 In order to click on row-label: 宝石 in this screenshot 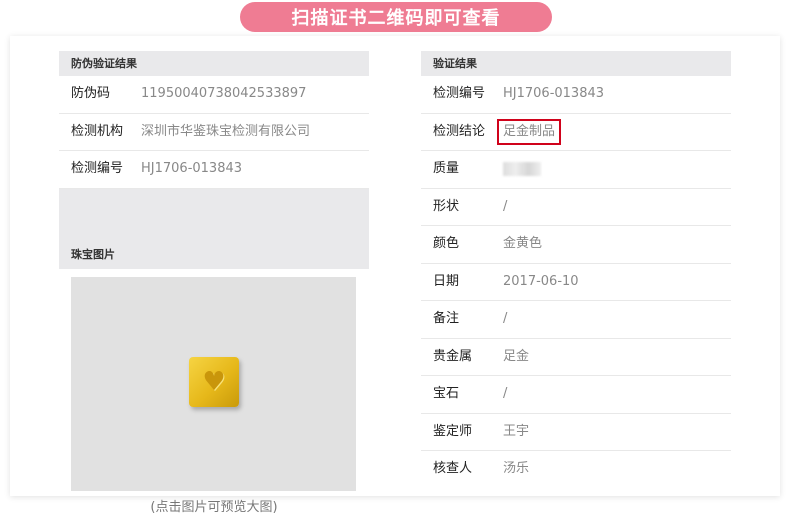, I will do `click(446, 393)`.